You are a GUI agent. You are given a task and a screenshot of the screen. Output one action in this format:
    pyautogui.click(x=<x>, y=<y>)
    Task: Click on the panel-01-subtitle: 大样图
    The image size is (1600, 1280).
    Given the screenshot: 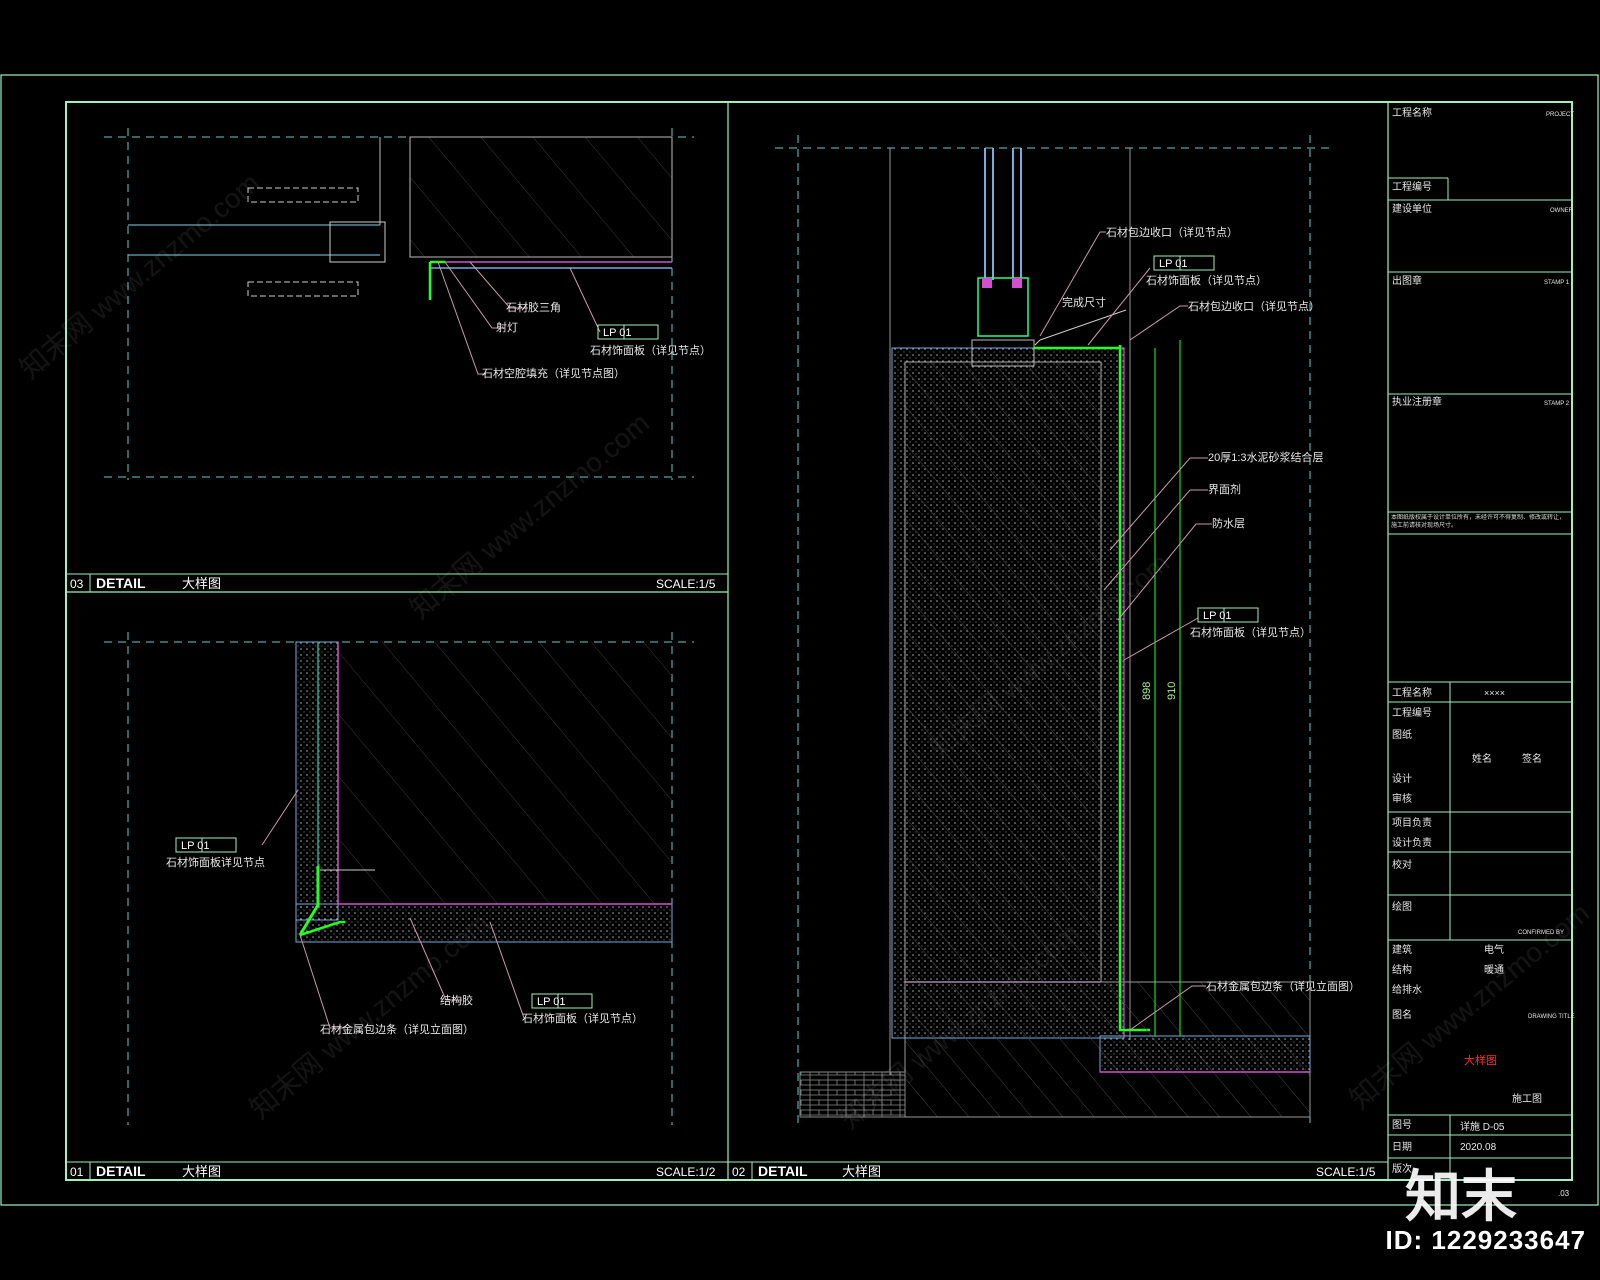 What is the action you would take?
    pyautogui.click(x=201, y=1171)
    